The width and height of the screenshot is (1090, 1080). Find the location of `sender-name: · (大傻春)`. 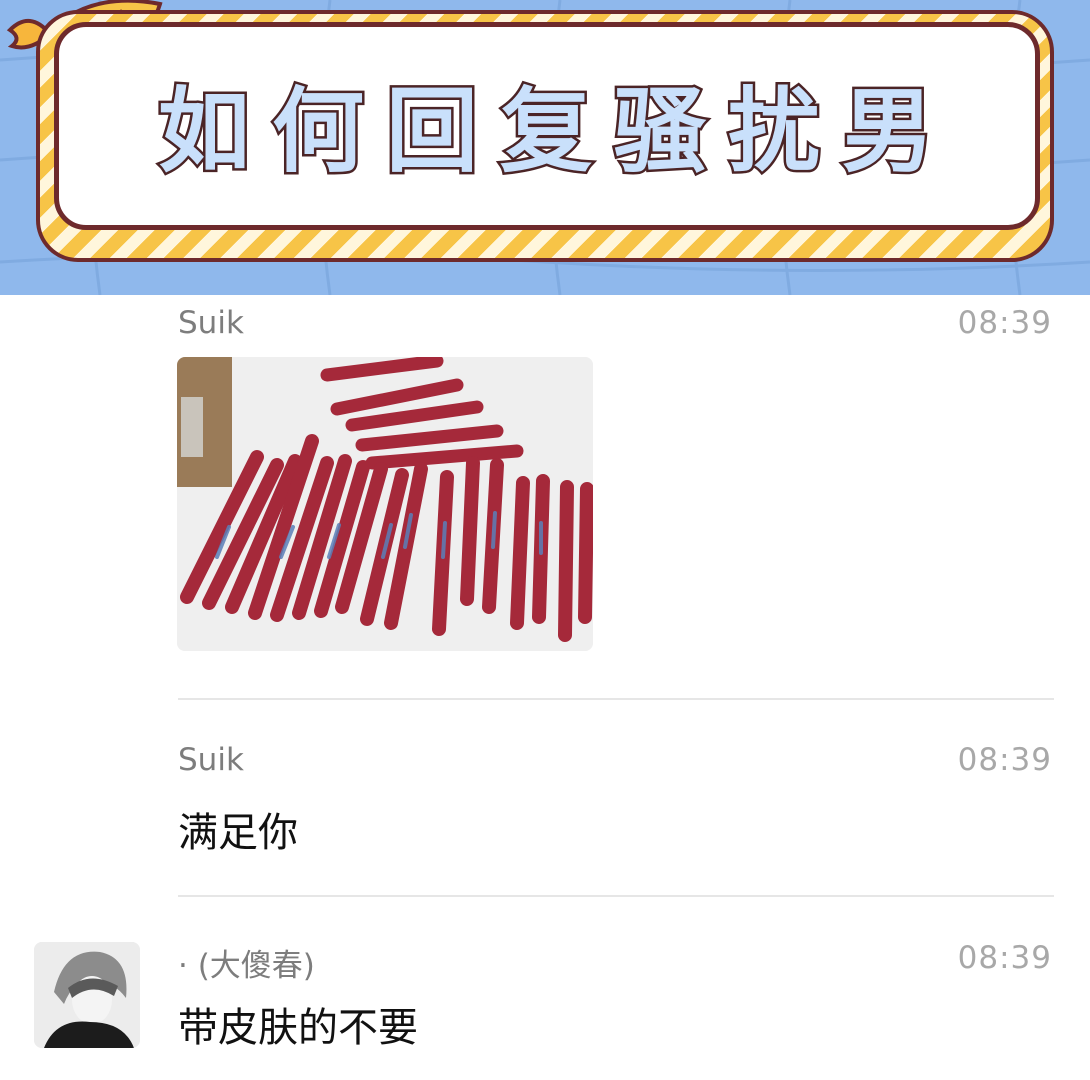

sender-name: · (大傻春) is located at coordinates (246, 966).